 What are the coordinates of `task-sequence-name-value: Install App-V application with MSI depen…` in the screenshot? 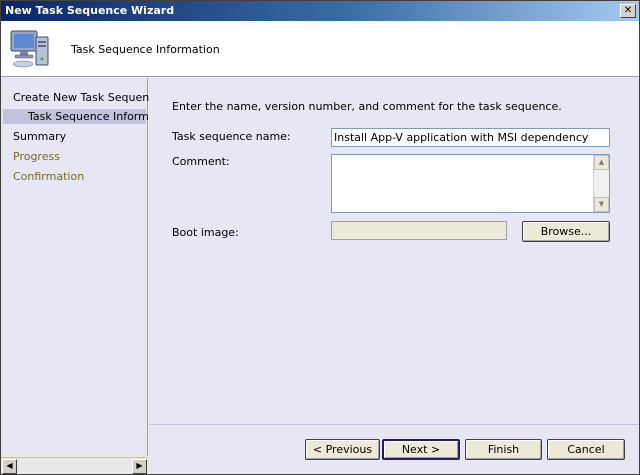 It's located at (461, 137).